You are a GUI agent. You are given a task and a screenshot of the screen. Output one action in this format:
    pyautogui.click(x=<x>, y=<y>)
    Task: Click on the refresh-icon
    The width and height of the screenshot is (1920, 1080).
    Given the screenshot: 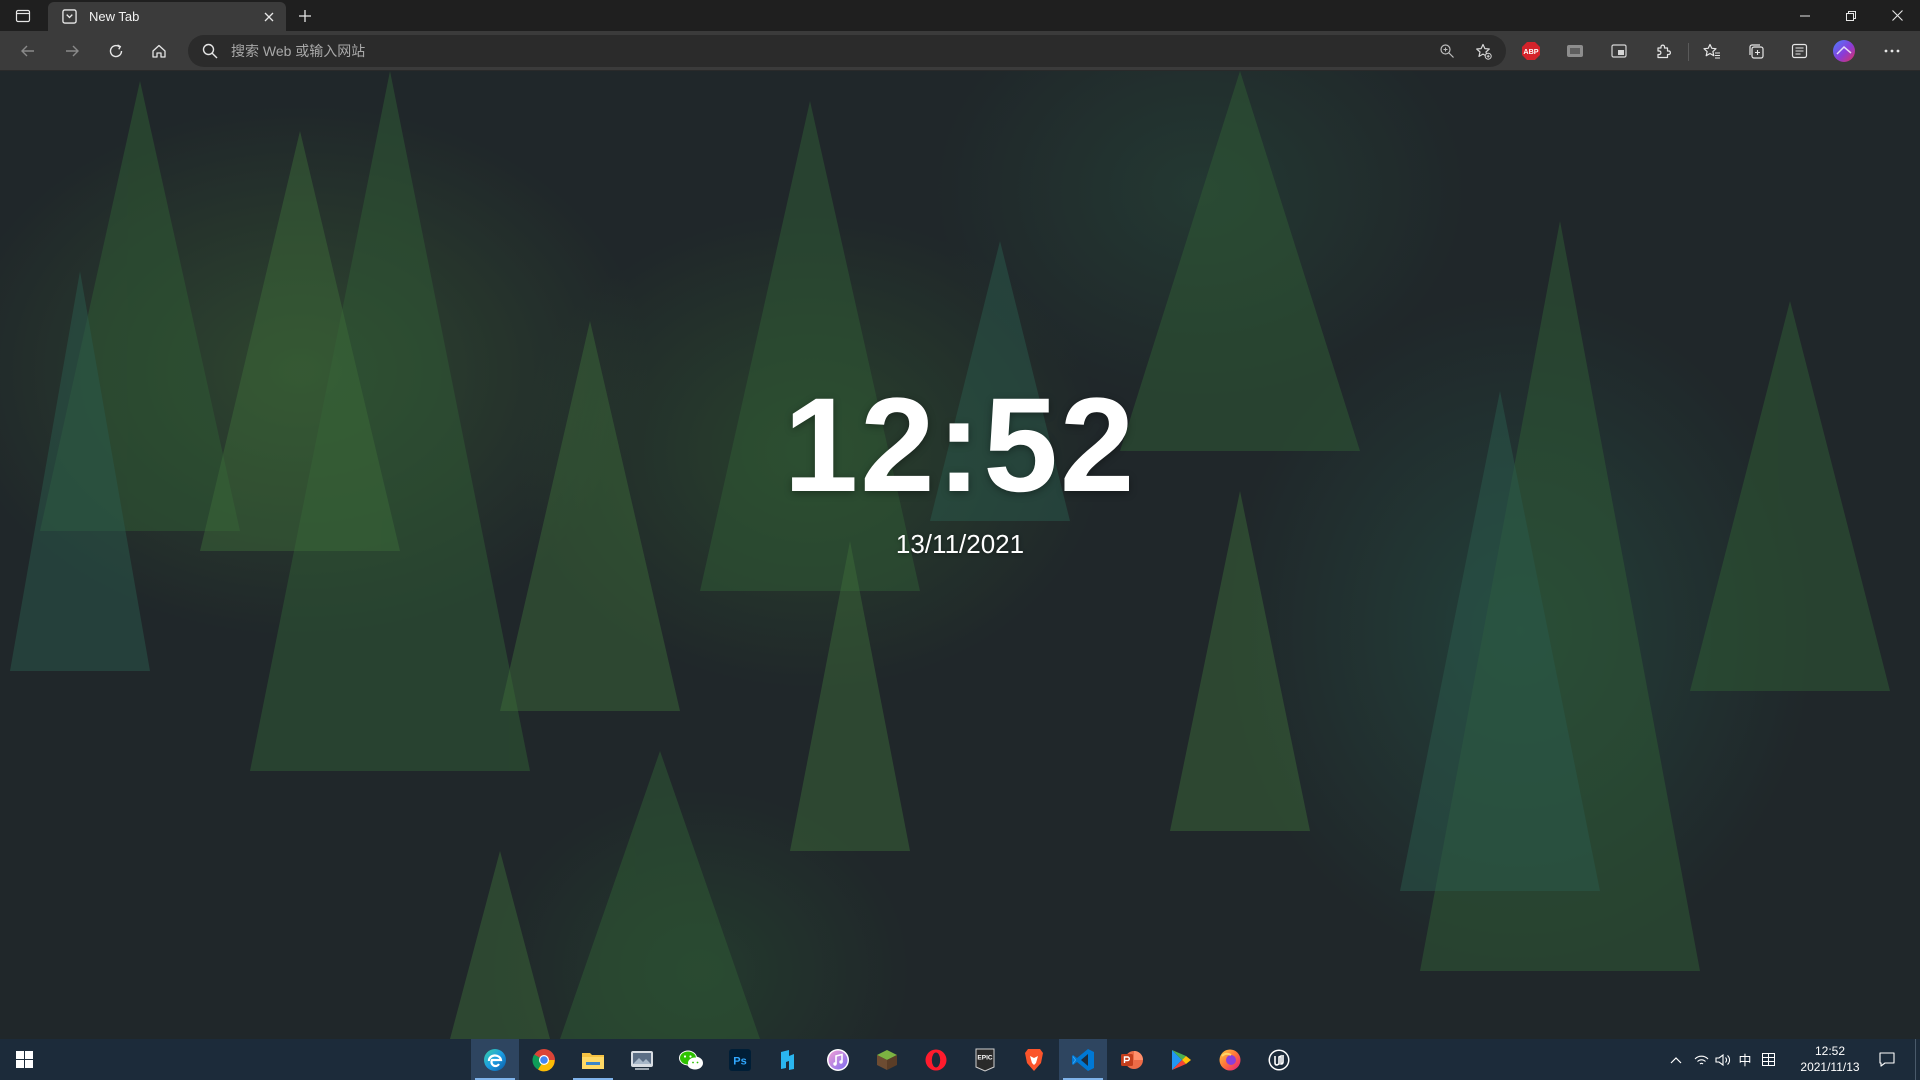 What is the action you would take?
    pyautogui.click(x=116, y=51)
    